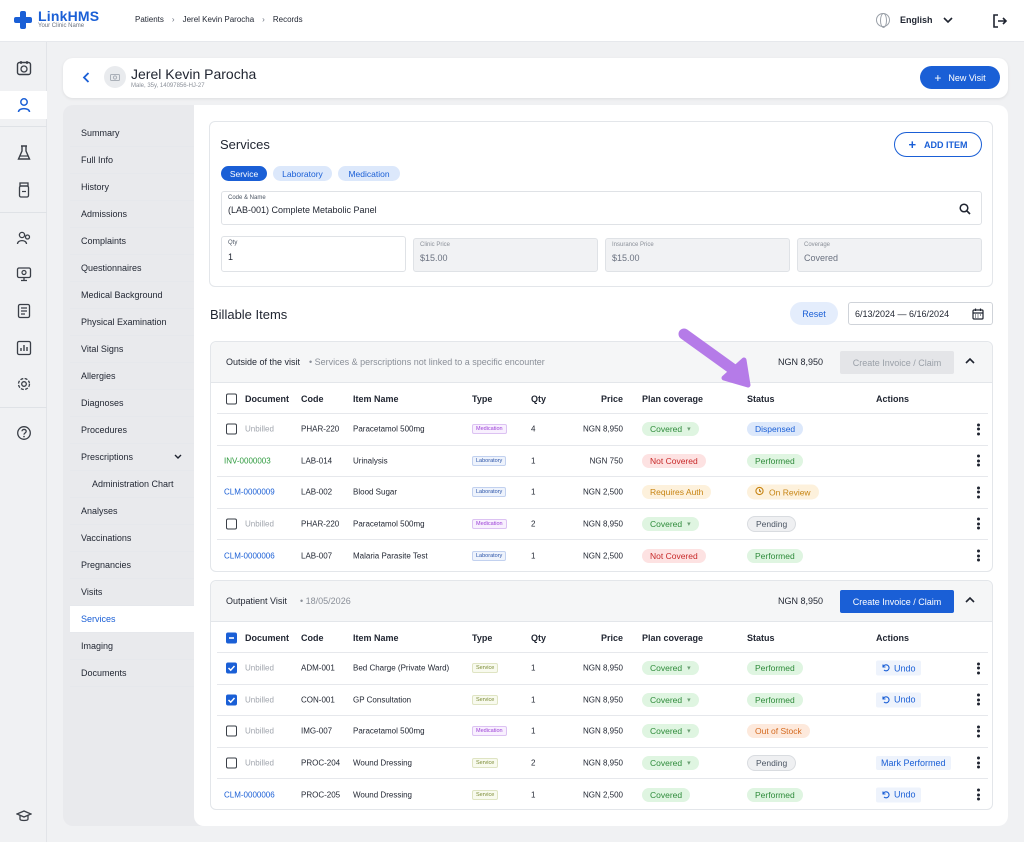  Describe the element at coordinates (978, 314) in the screenshot. I see `calendar-icon` at that location.